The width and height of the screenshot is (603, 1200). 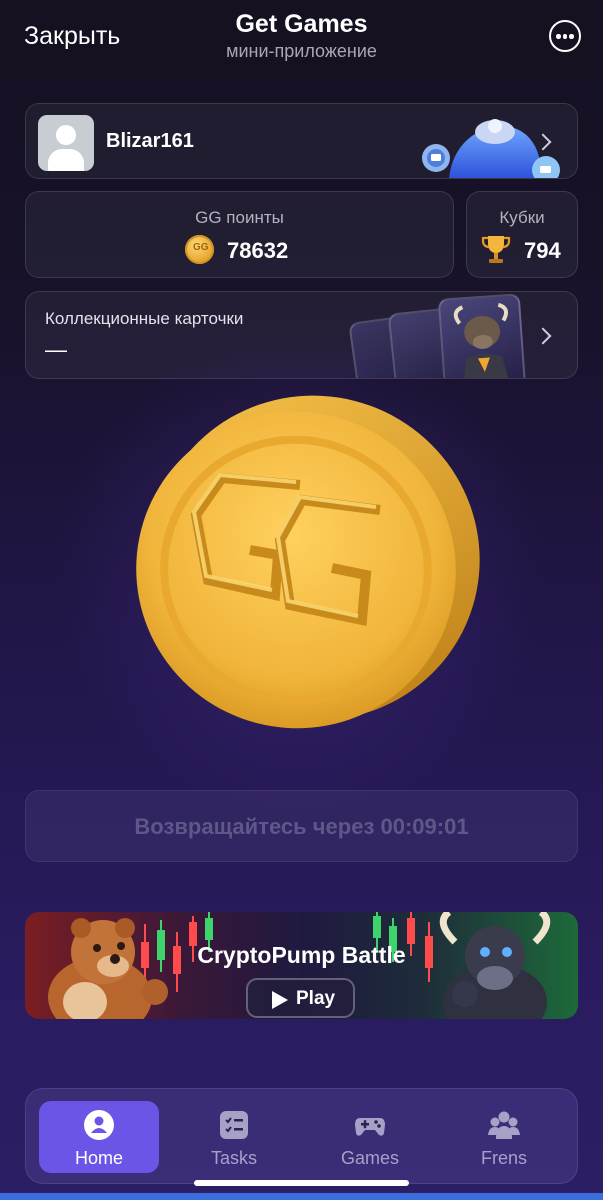 What do you see at coordinates (301, 24) in the screenshot?
I see `app-title: Get Games` at bounding box center [301, 24].